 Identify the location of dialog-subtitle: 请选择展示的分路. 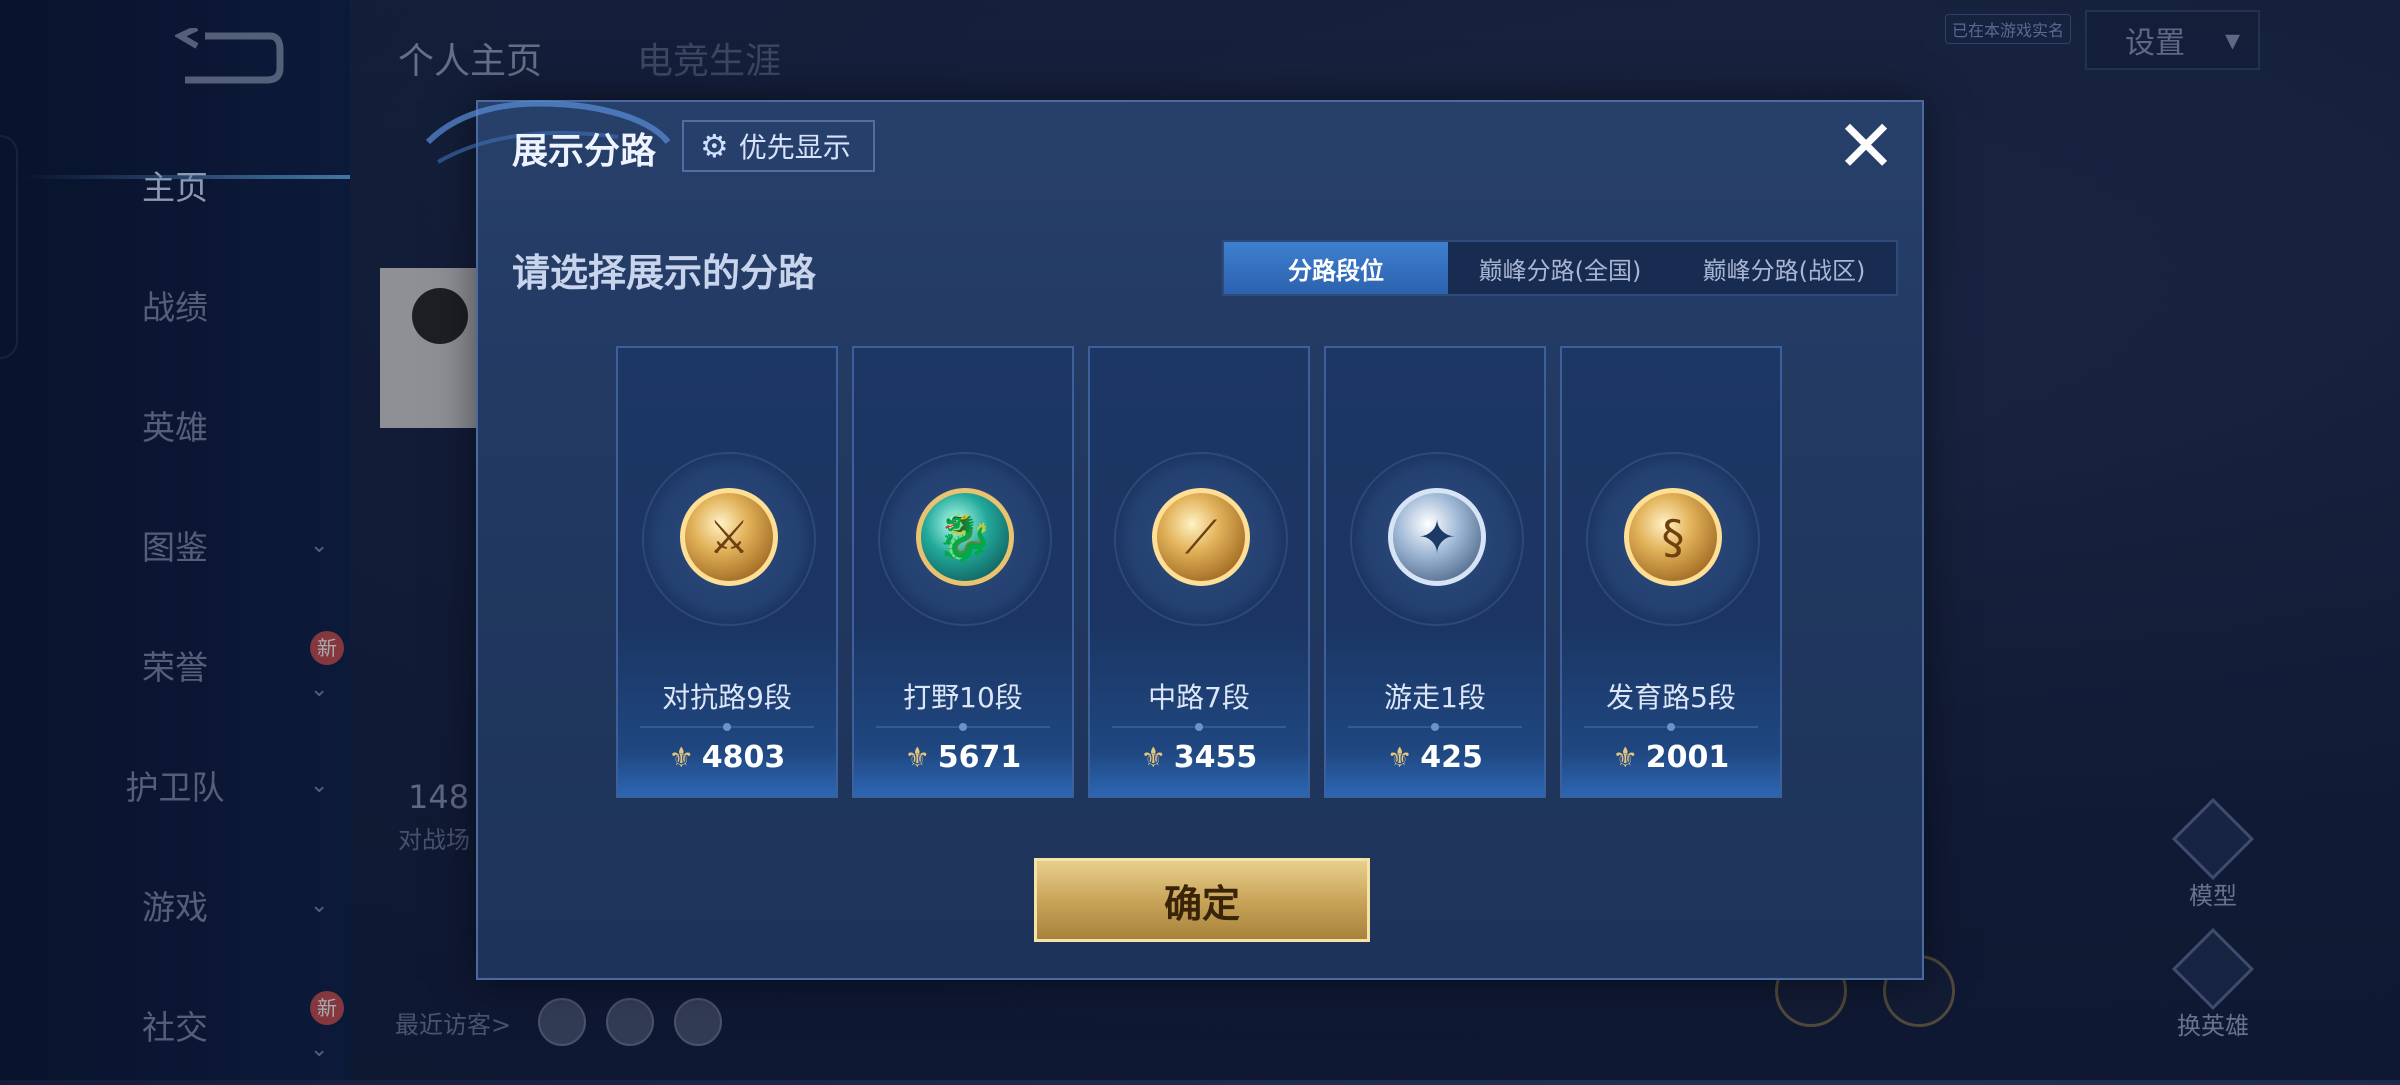
(664, 273).